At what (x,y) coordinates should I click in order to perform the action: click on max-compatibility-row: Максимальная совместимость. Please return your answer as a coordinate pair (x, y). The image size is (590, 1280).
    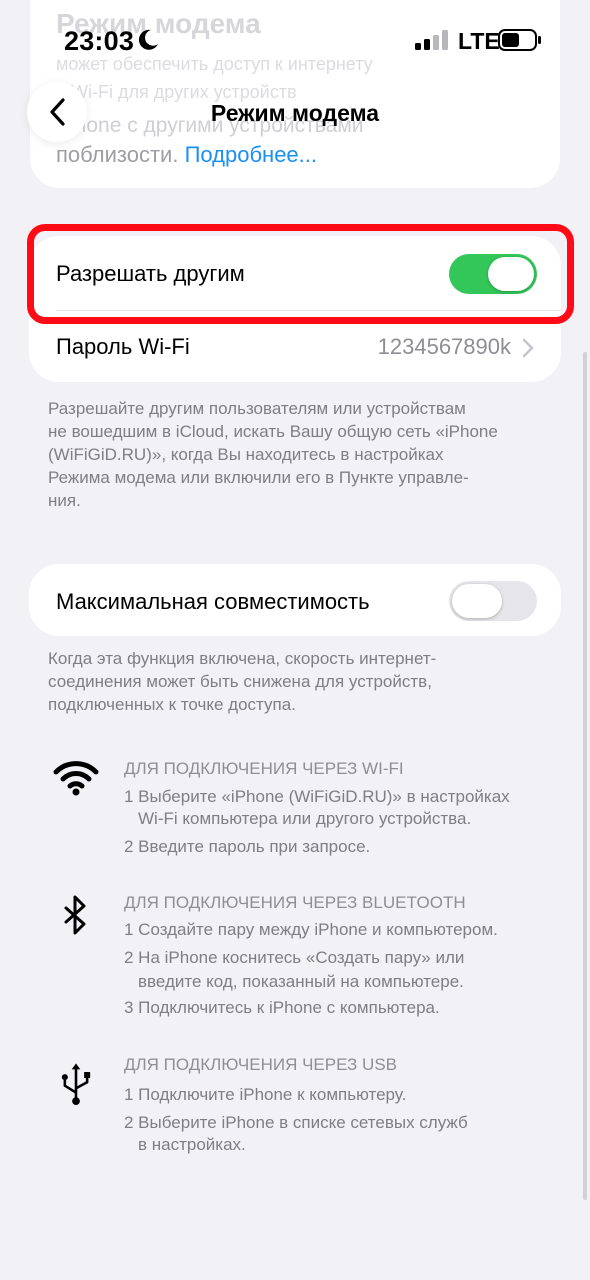
    Looking at the image, I should click on (295, 600).